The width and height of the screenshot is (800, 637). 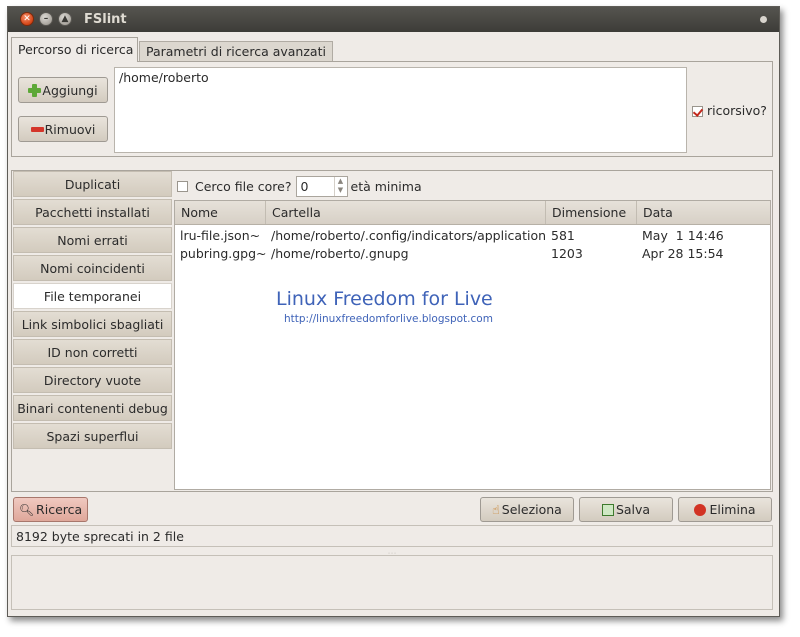 I want to click on cell-dimensione: 1203, so click(x=567, y=253).